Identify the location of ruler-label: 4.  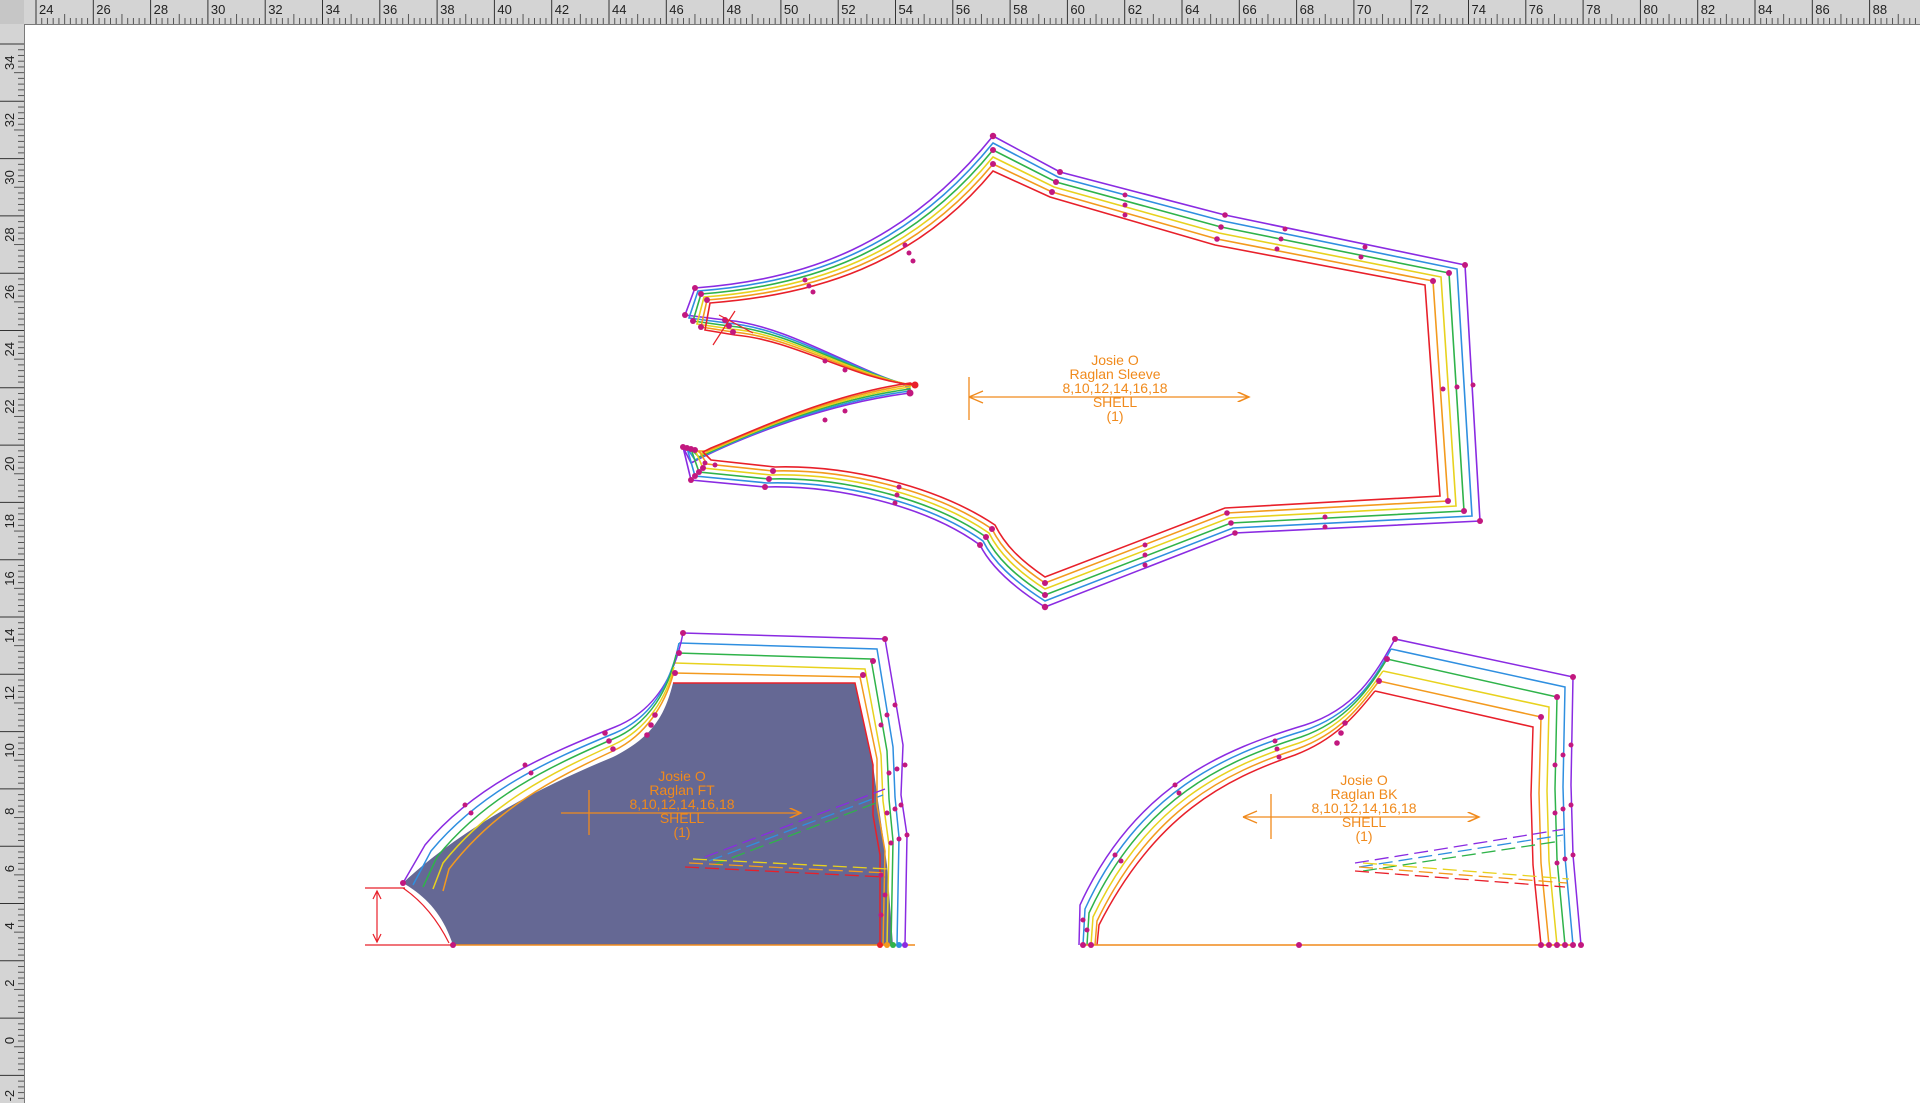
(9, 925).